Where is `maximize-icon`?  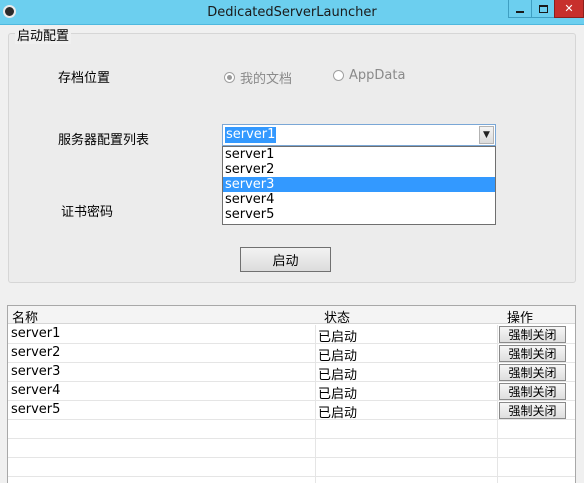
maximize-icon is located at coordinates (543, 8).